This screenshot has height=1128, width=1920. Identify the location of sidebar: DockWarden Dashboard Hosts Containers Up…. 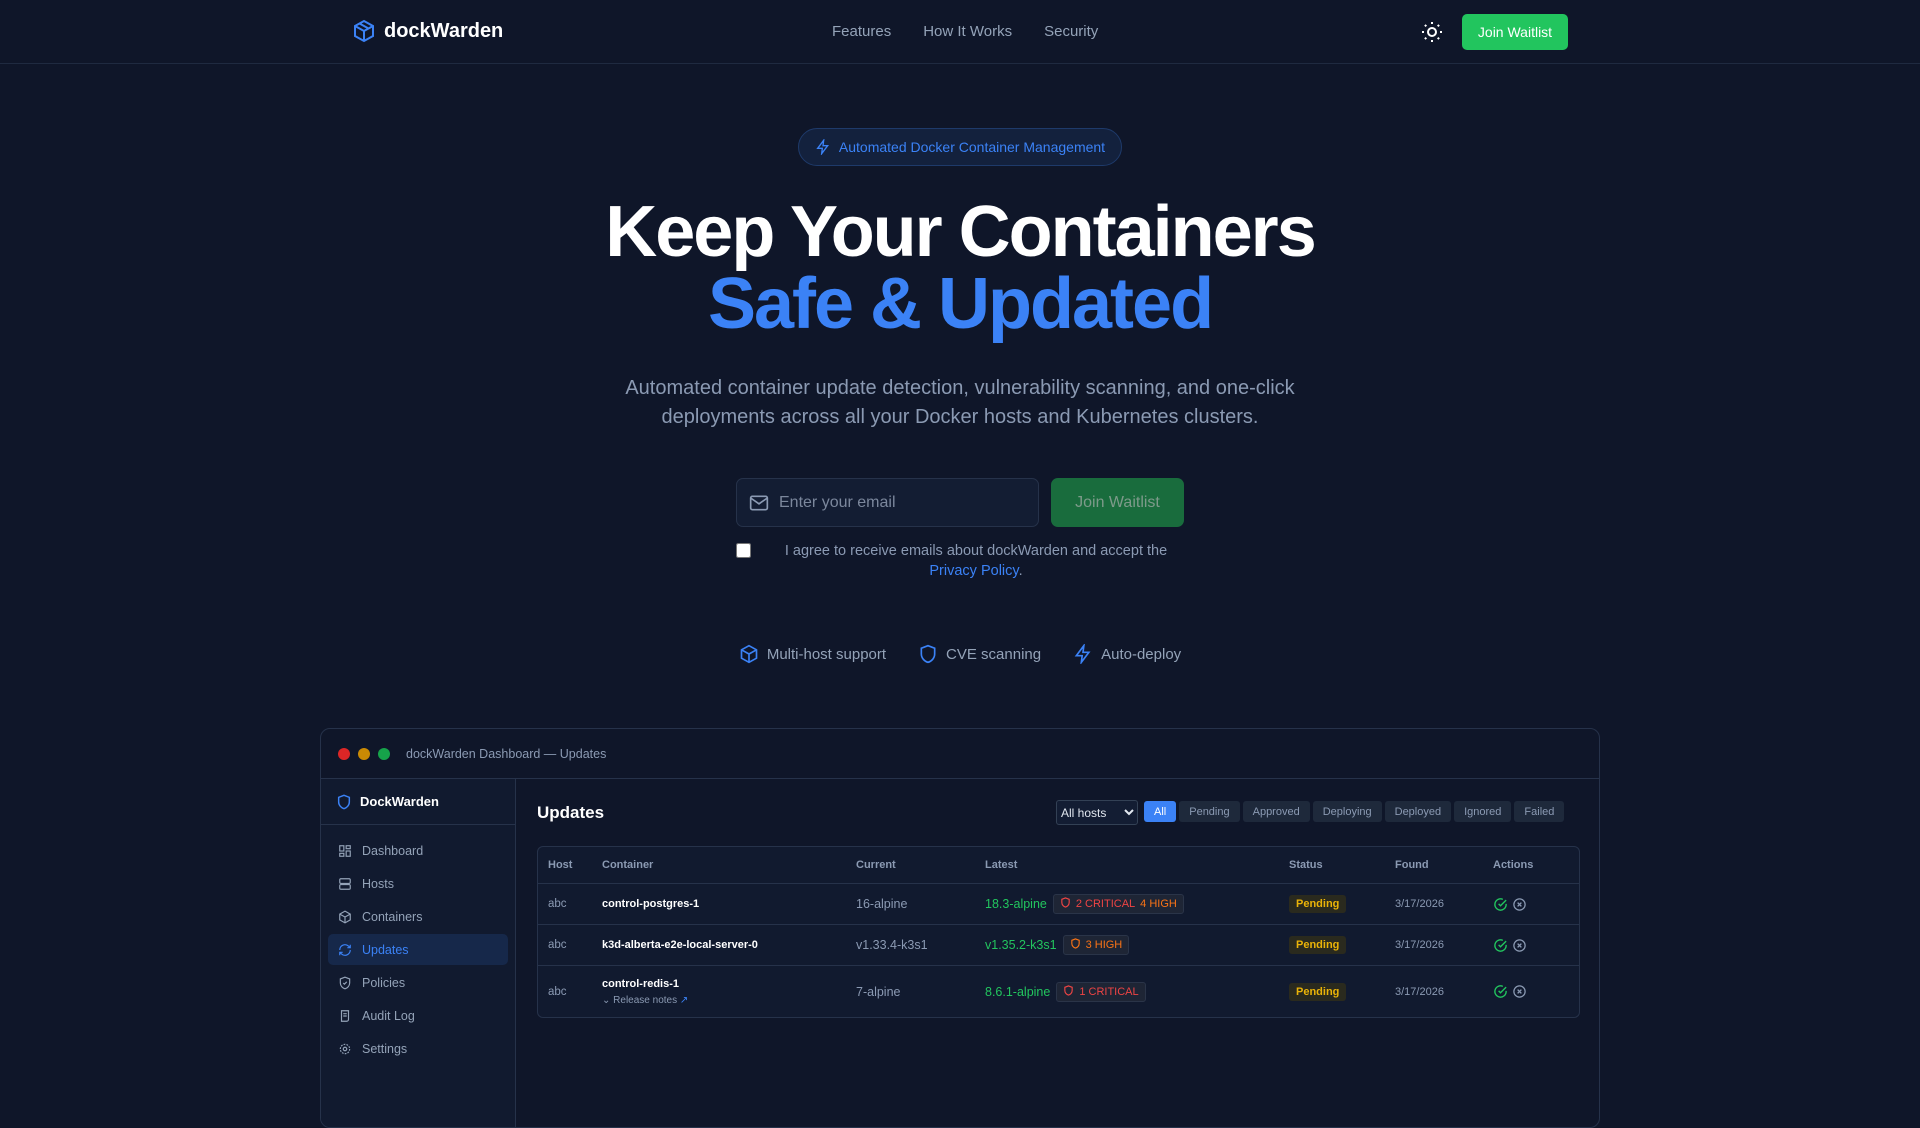
(418, 953).